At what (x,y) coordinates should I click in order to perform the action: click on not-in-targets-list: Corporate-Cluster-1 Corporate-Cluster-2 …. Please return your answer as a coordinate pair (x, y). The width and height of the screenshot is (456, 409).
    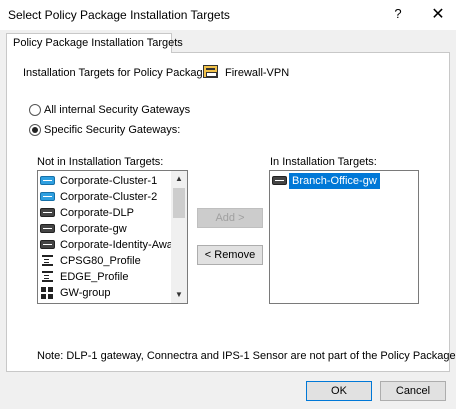
    Looking at the image, I should click on (112, 237).